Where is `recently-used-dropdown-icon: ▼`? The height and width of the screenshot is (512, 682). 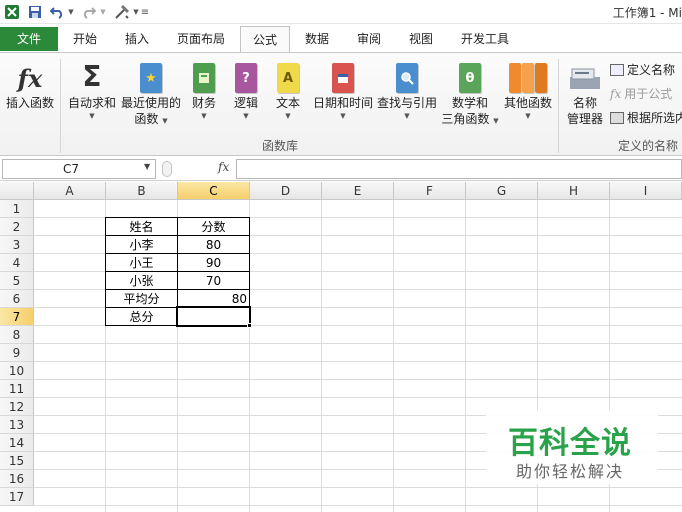 recently-used-dropdown-icon: ▼ is located at coordinates (165, 121).